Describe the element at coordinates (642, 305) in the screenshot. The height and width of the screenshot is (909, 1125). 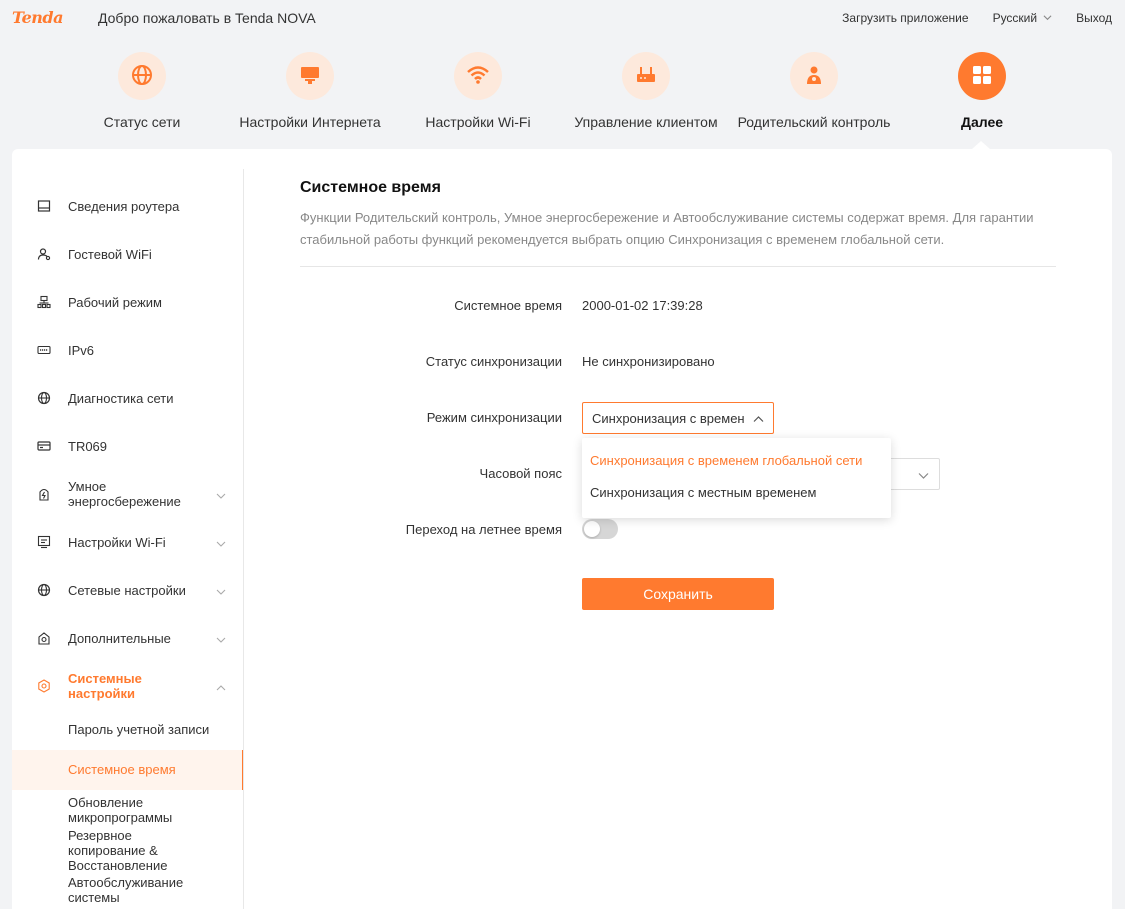
I see `system-time-value: 2000-01-02 17:39:28` at that location.